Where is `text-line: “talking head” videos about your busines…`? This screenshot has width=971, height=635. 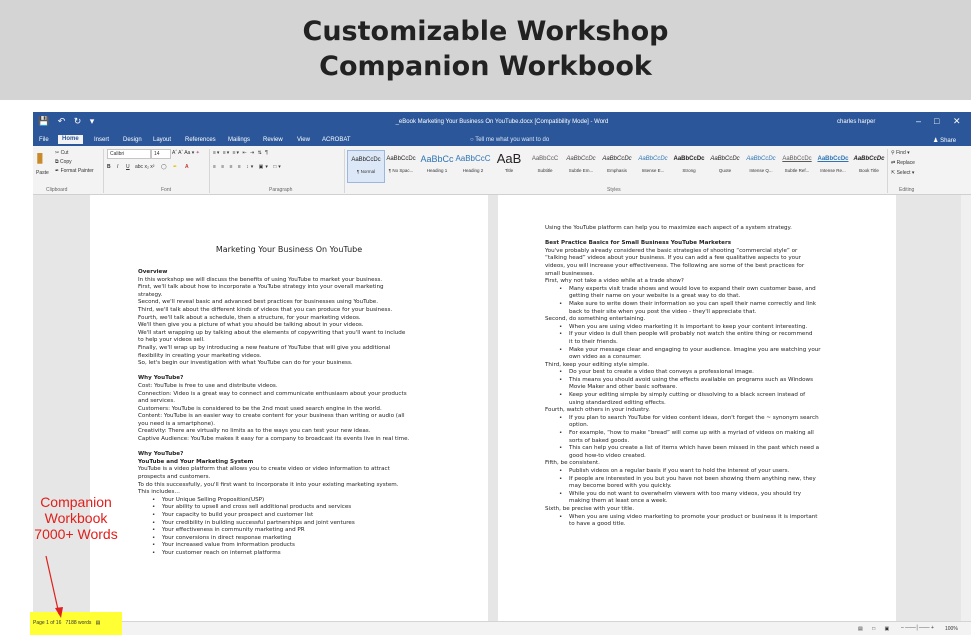
text-line: “talking head” videos about your busines… is located at coordinates (673, 258).